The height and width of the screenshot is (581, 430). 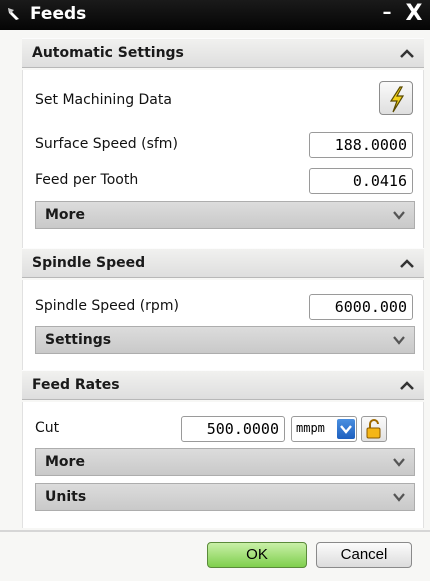 What do you see at coordinates (414, 15) in the screenshot?
I see `close-button: X` at bounding box center [414, 15].